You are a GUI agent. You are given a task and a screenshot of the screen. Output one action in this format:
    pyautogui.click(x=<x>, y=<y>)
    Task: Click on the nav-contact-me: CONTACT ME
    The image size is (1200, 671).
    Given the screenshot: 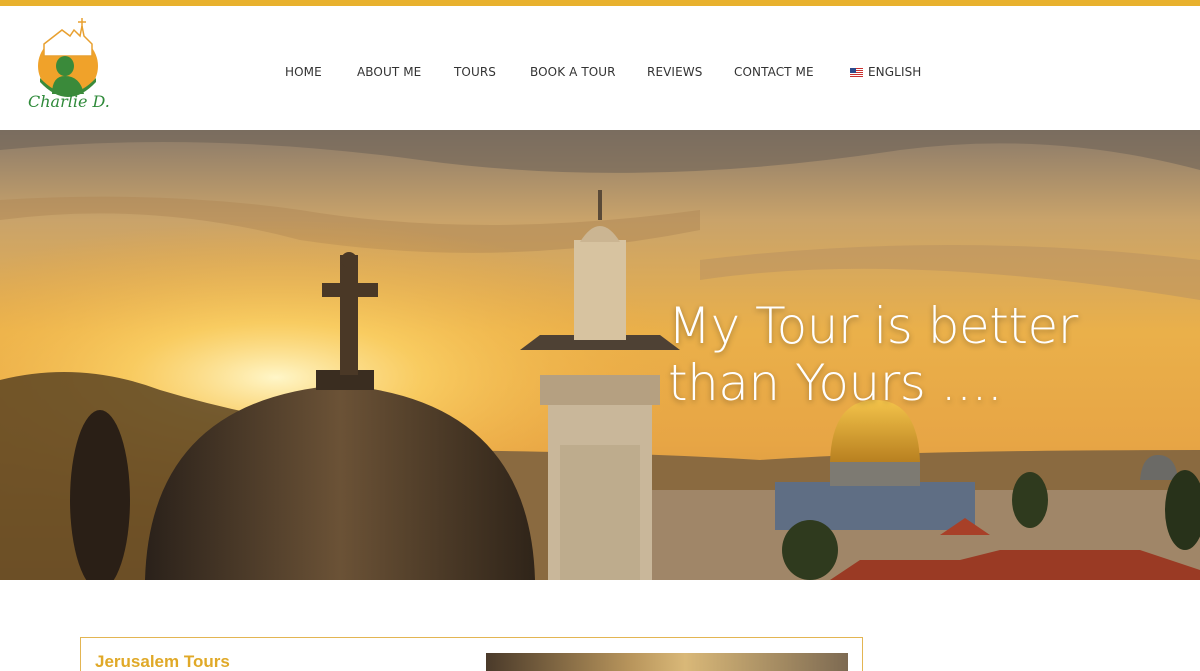 What is the action you would take?
    pyautogui.click(x=774, y=72)
    